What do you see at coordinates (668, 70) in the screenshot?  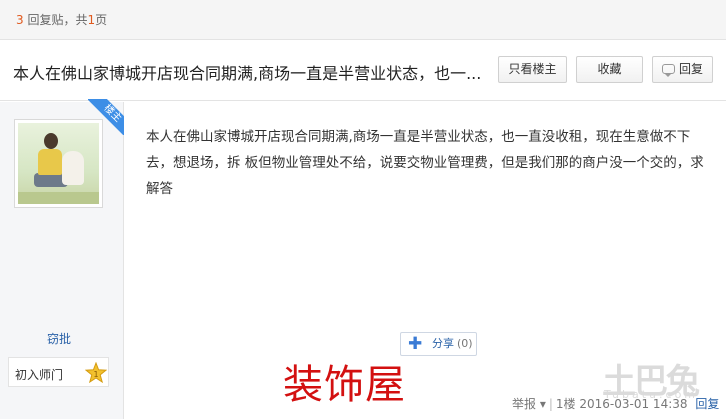 I see `comment-icon` at bounding box center [668, 70].